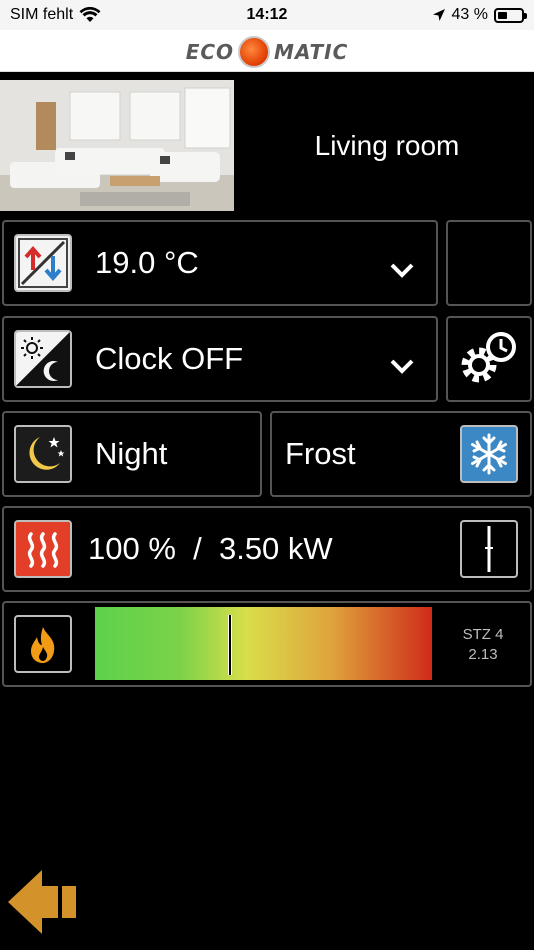  Describe the element at coordinates (483, 634) in the screenshot. I see `stz-label: STZ 4` at that location.